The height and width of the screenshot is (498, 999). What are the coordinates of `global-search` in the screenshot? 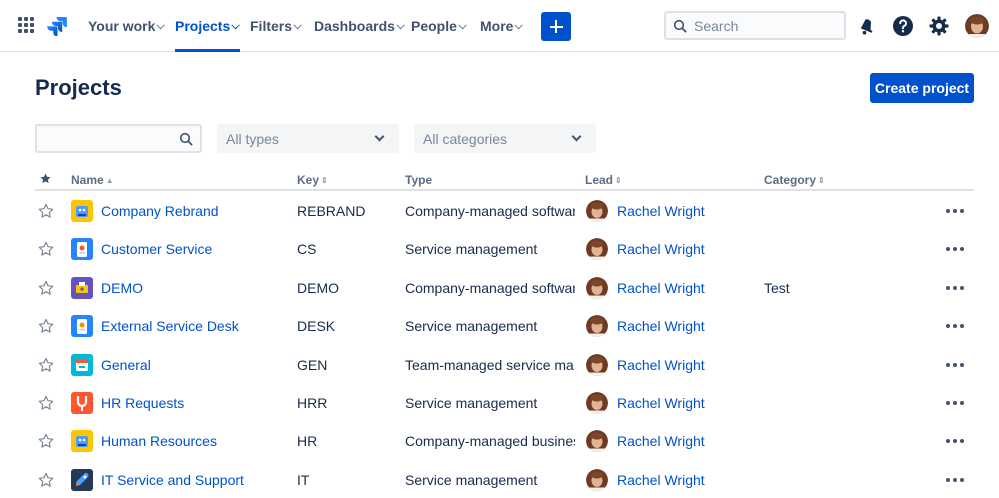 It's located at (755, 25).